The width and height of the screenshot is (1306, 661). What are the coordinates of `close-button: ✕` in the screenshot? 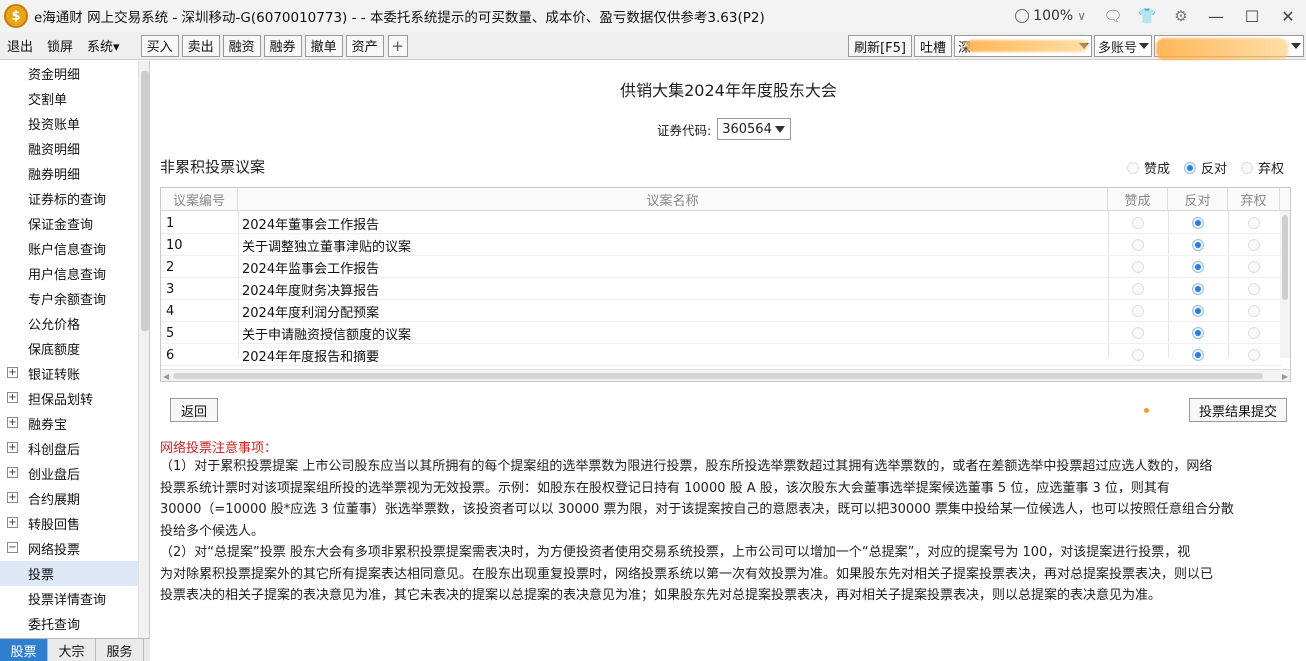 It's located at (1288, 16).